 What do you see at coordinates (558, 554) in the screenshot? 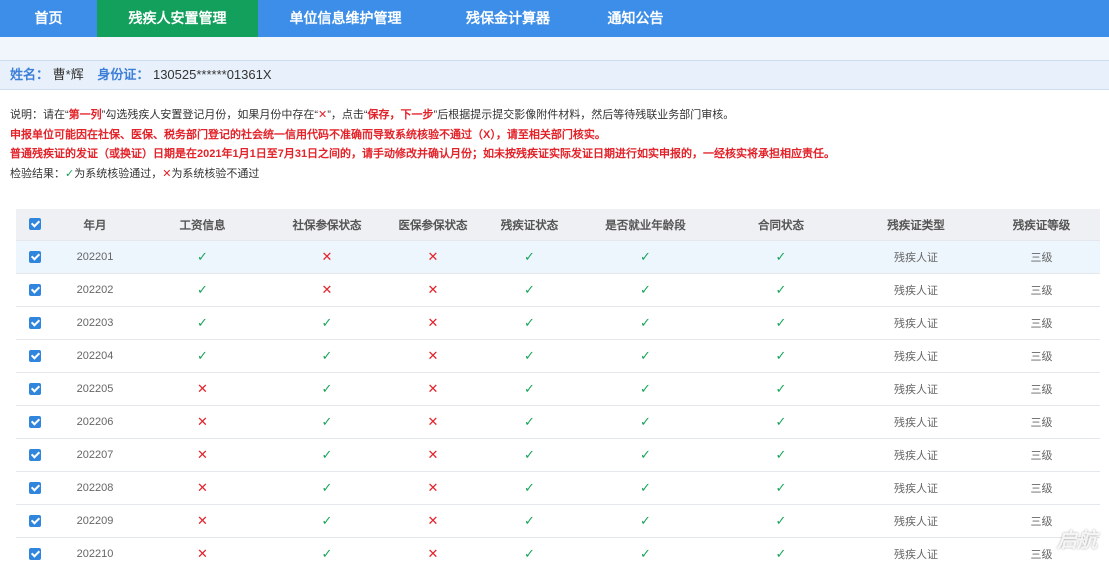
I see `table-row: 202210✕✓✕✓✓✓残疾人证三级` at bounding box center [558, 554].